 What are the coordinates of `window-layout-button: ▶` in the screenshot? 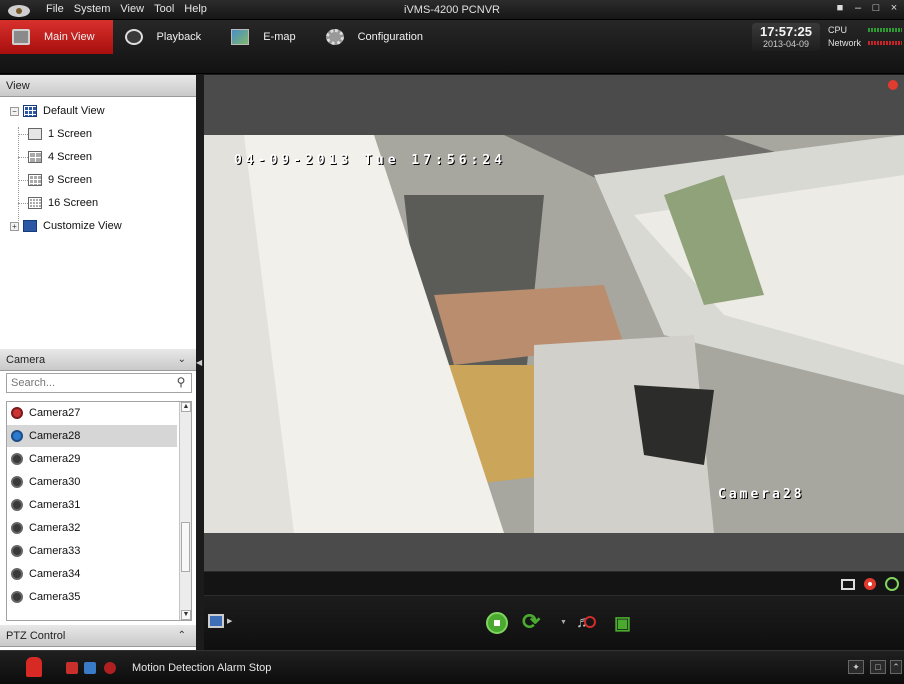 It's located at (220, 622).